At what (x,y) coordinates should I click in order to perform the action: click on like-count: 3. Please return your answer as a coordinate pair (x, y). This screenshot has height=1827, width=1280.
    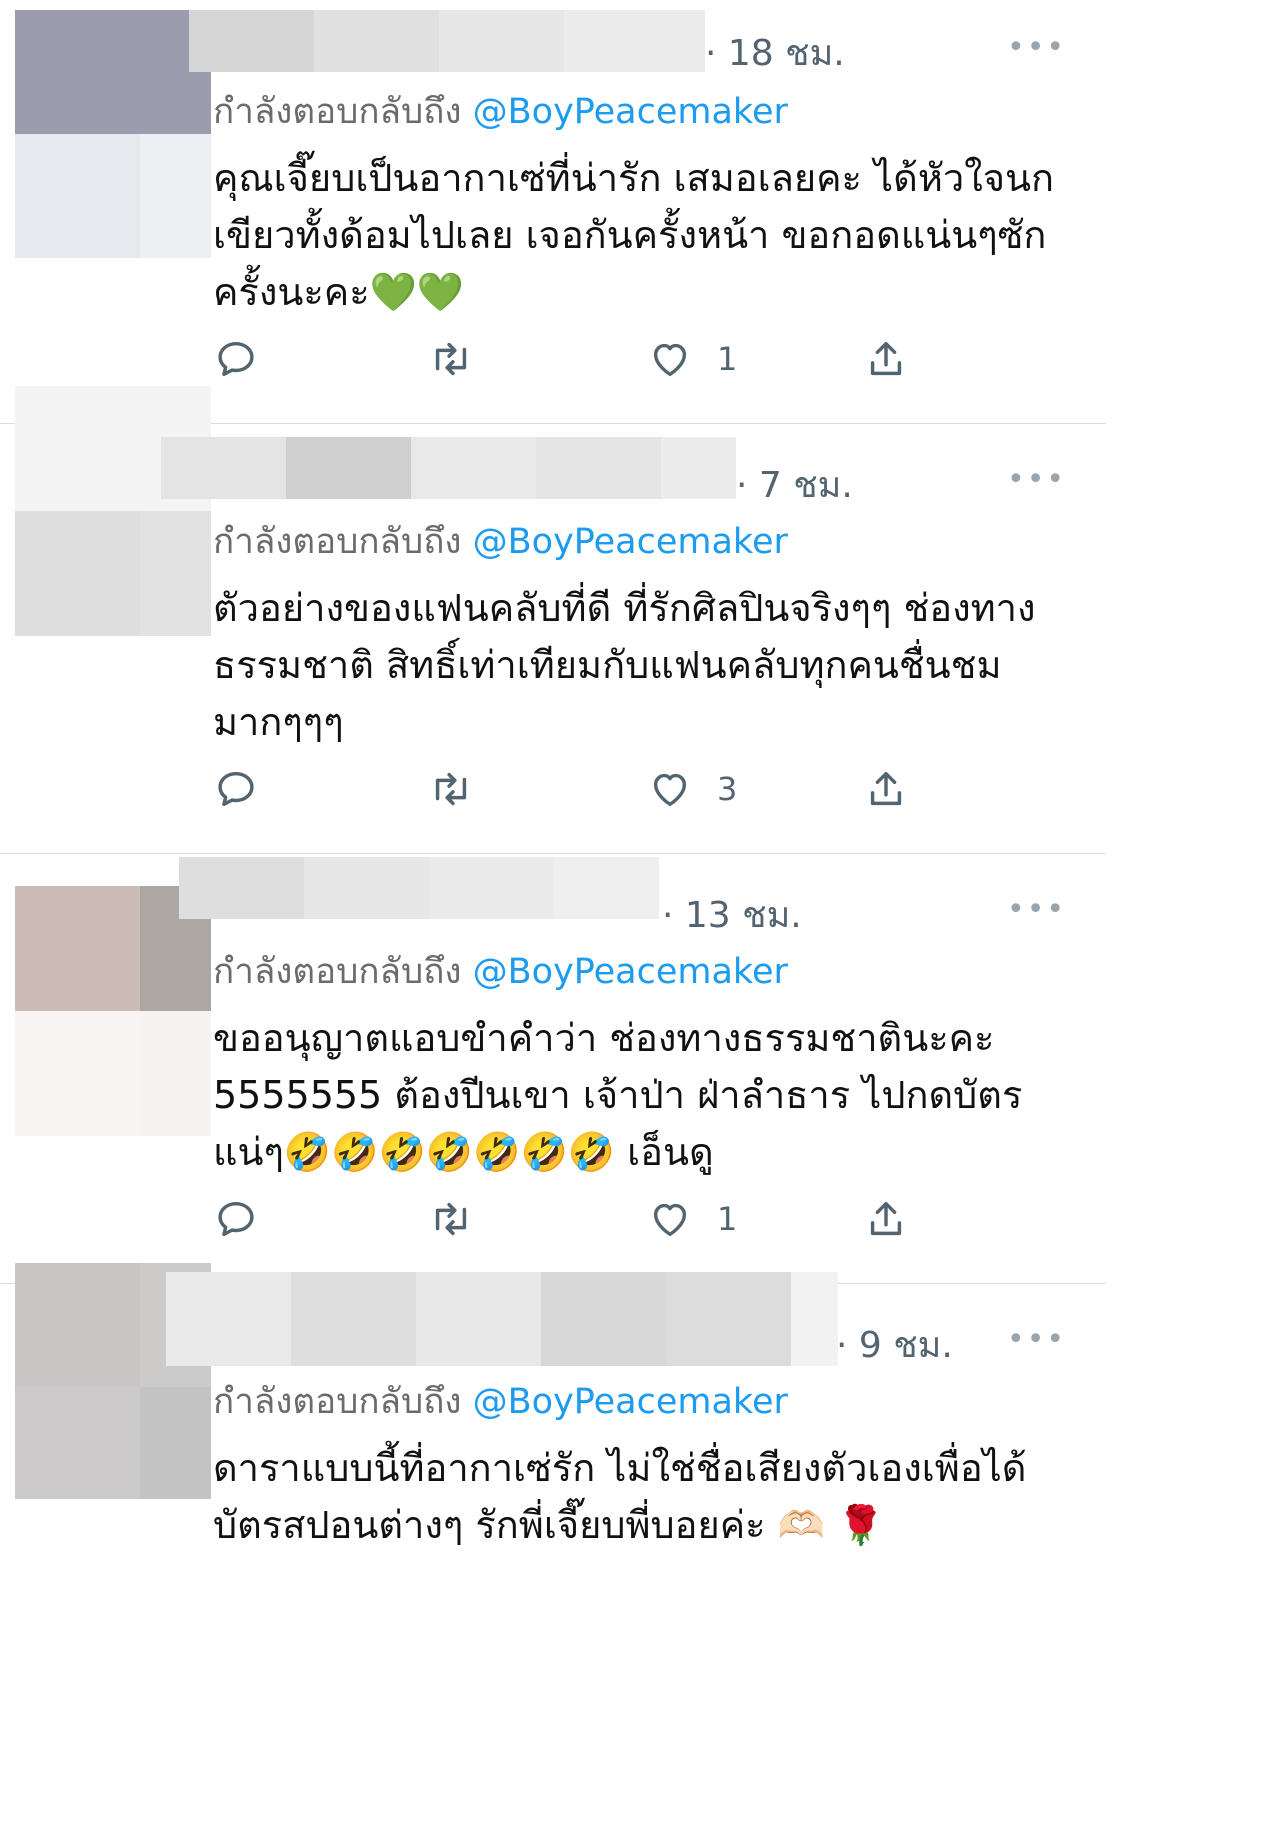
    Looking at the image, I should click on (727, 789).